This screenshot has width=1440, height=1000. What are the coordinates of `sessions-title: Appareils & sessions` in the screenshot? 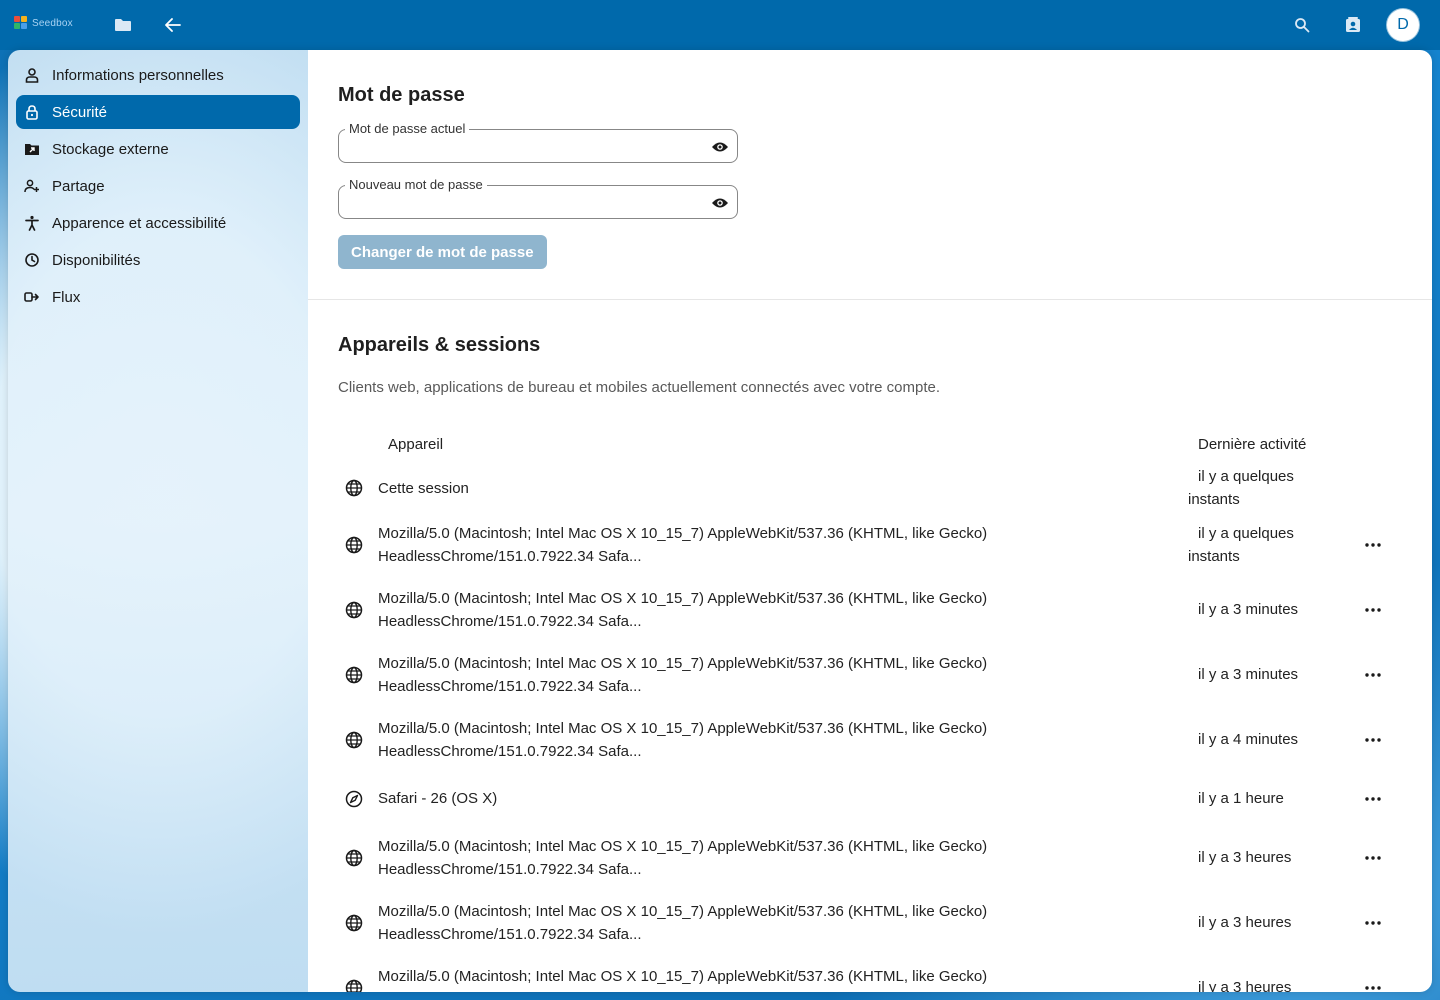 It's located at (439, 345).